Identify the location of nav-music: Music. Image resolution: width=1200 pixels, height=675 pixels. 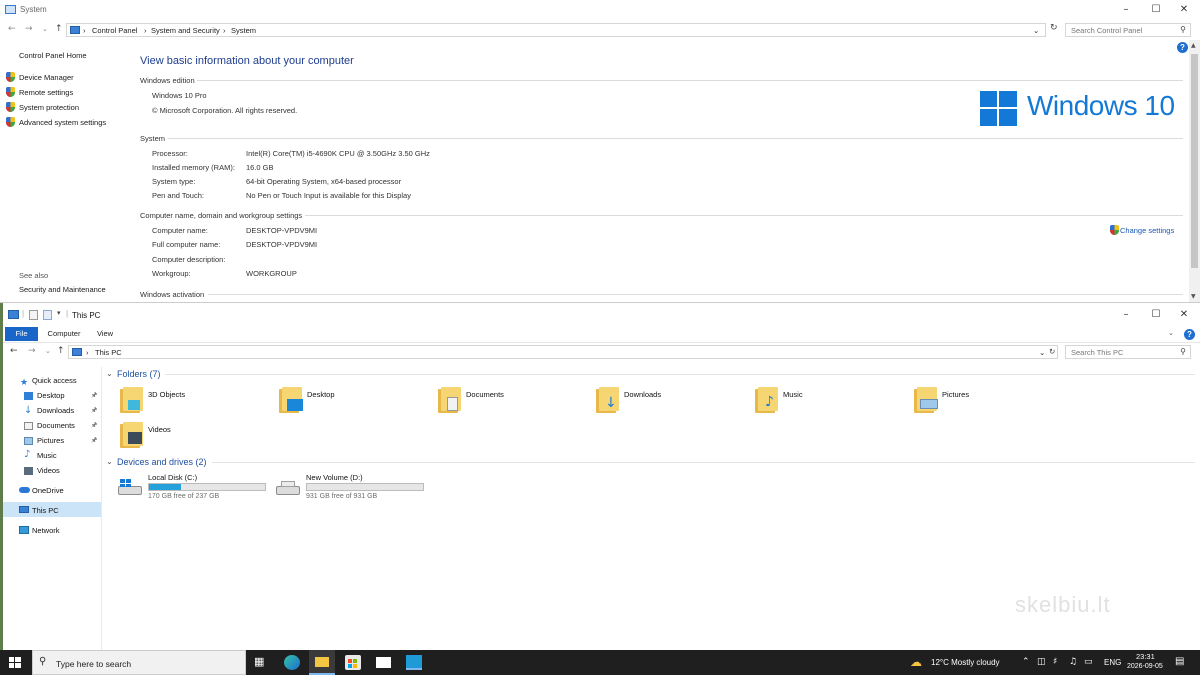
(47, 455).